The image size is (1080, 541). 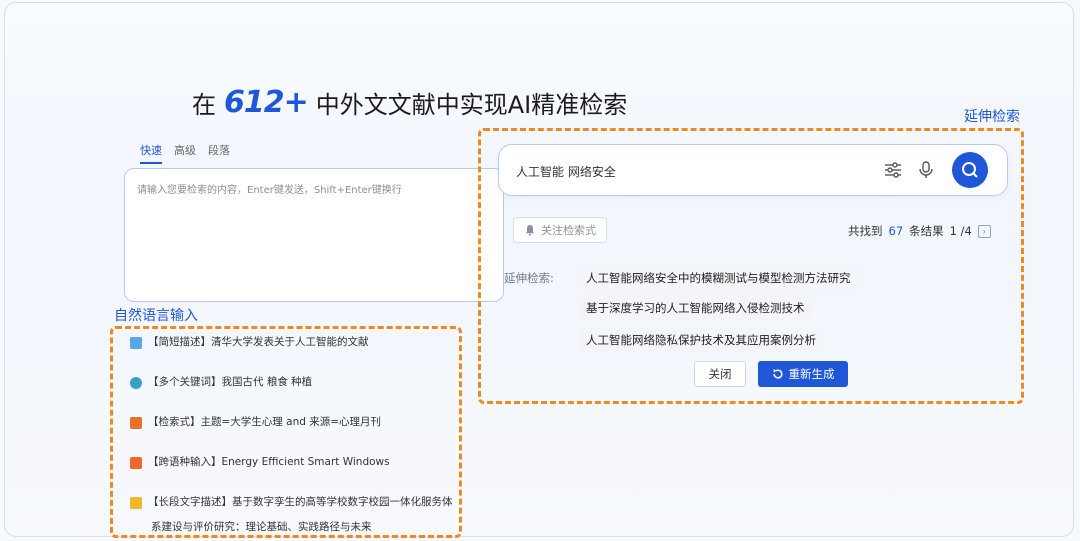 What do you see at coordinates (230, 382) in the screenshot?
I see `example-text: 【多个关键词】我国古代 粮食 种植` at bounding box center [230, 382].